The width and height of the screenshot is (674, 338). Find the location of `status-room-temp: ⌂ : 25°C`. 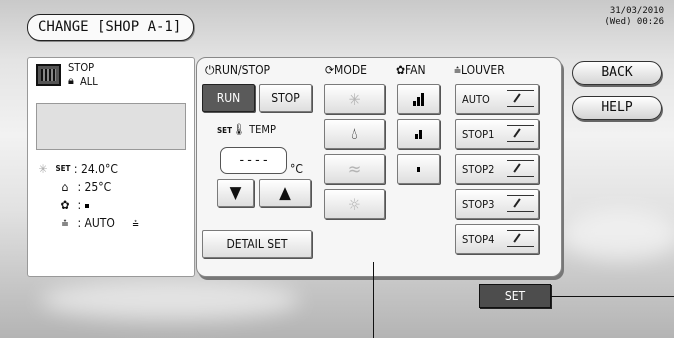

status-room-temp: ⌂ : 25°C is located at coordinates (84, 187).